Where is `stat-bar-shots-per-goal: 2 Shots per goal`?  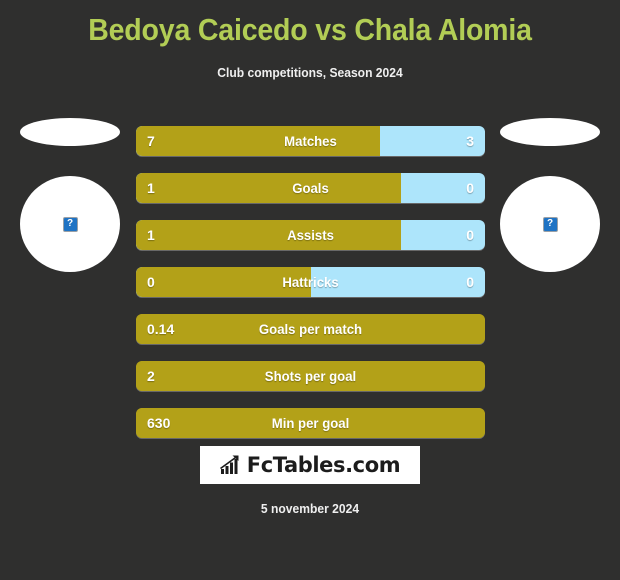 stat-bar-shots-per-goal: 2 Shots per goal is located at coordinates (310, 376).